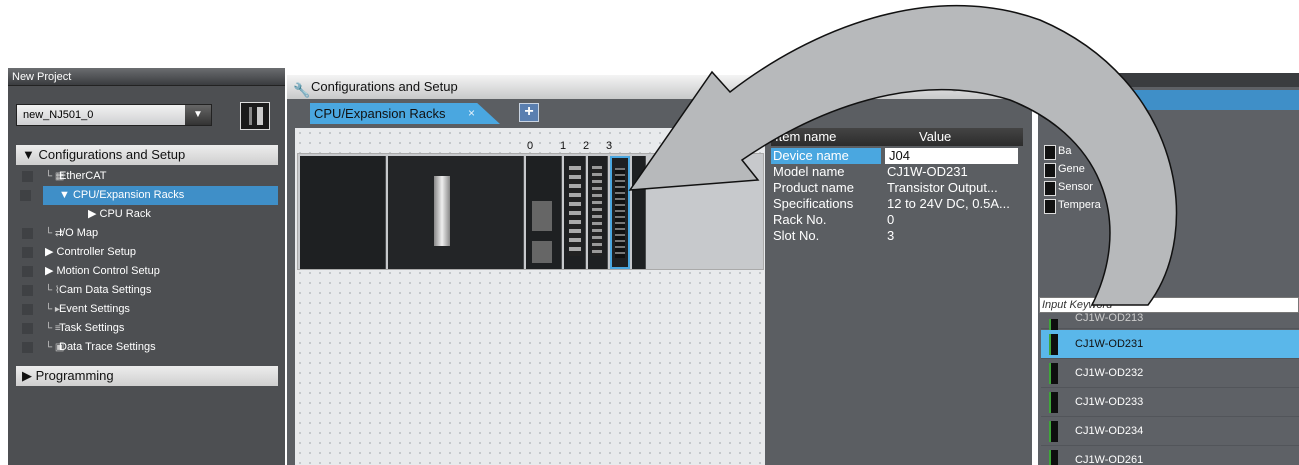  What do you see at coordinates (52, 309) in the screenshot?
I see `event-icon: └ ▸` at bounding box center [52, 309].